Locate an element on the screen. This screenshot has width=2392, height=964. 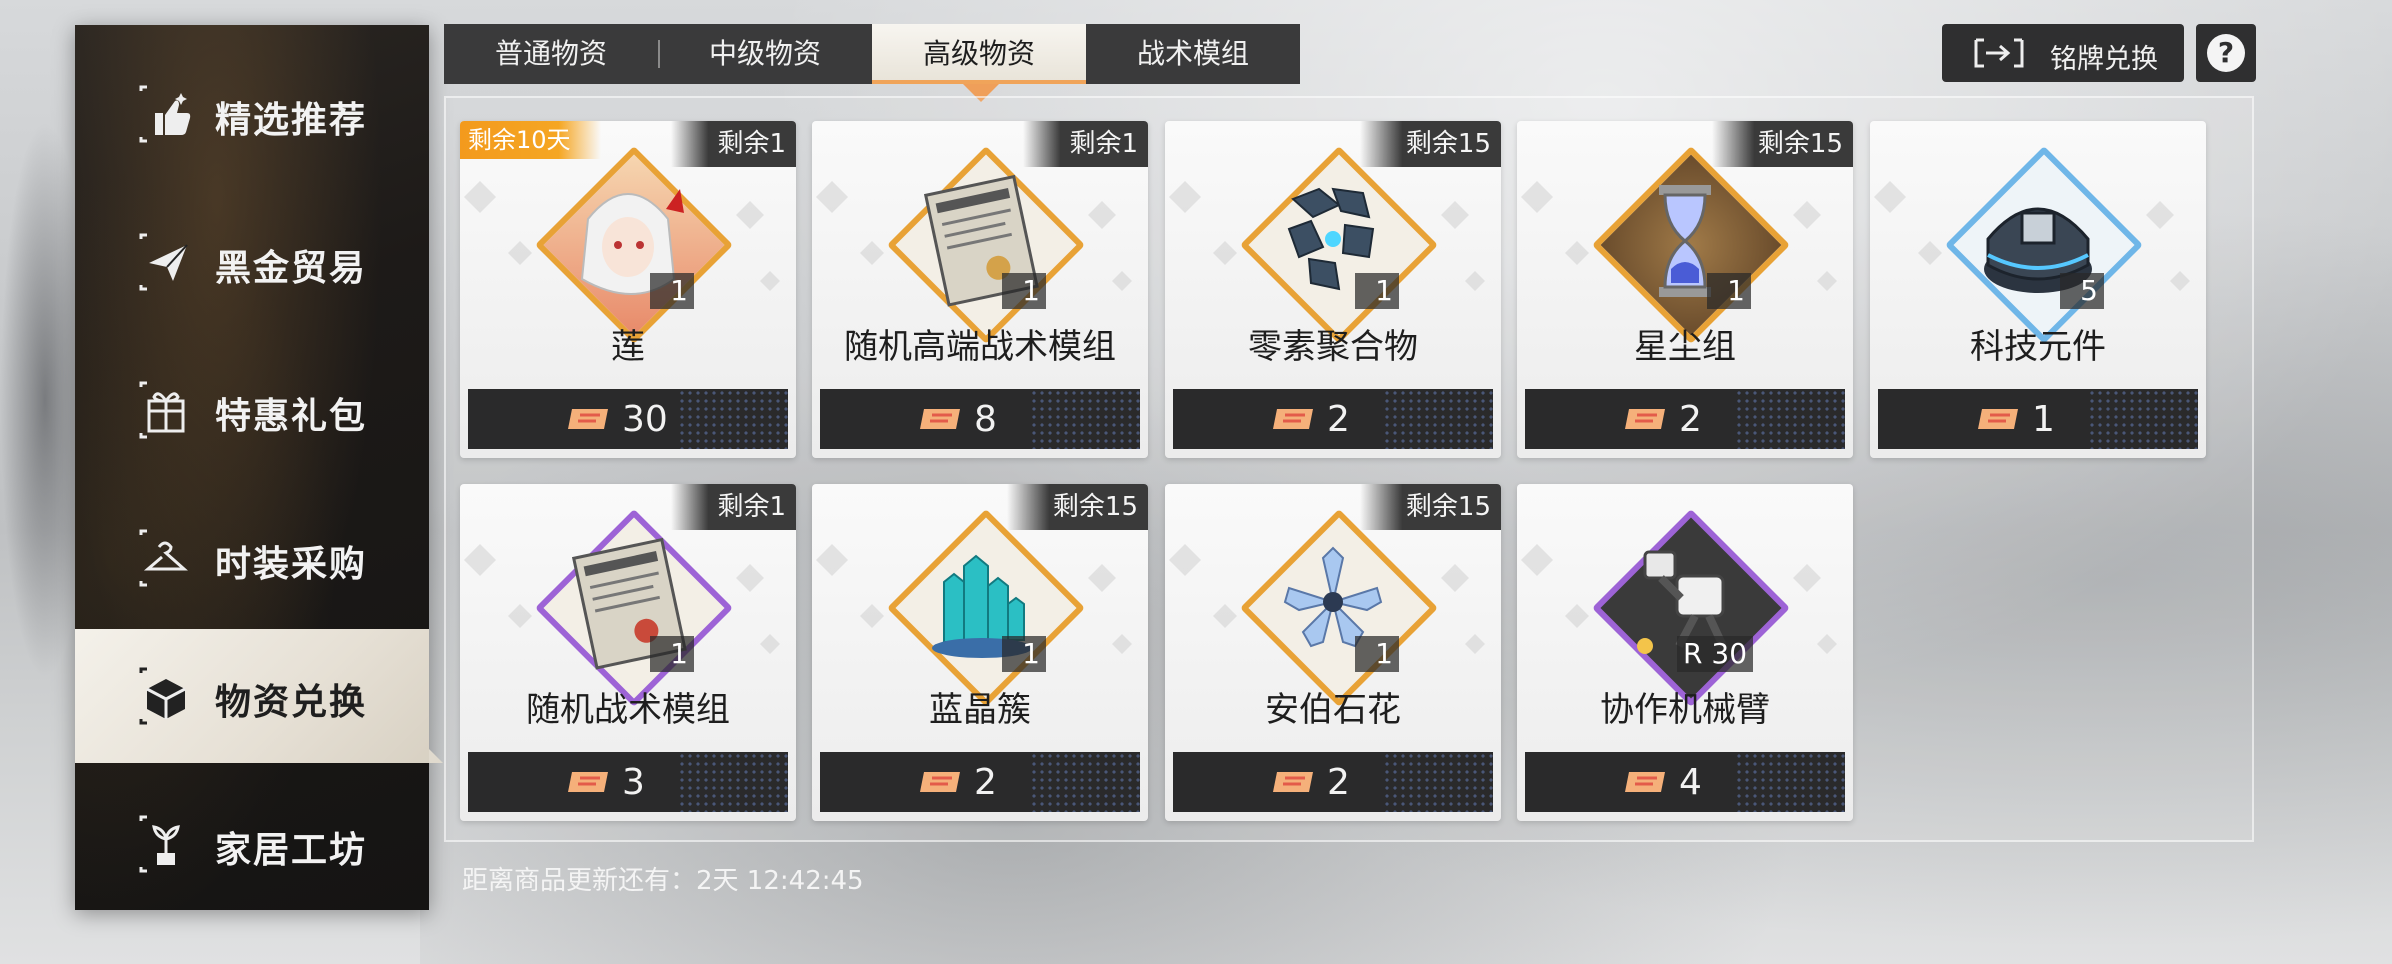
item-name: 随机战术模组 is located at coordinates (628, 710).